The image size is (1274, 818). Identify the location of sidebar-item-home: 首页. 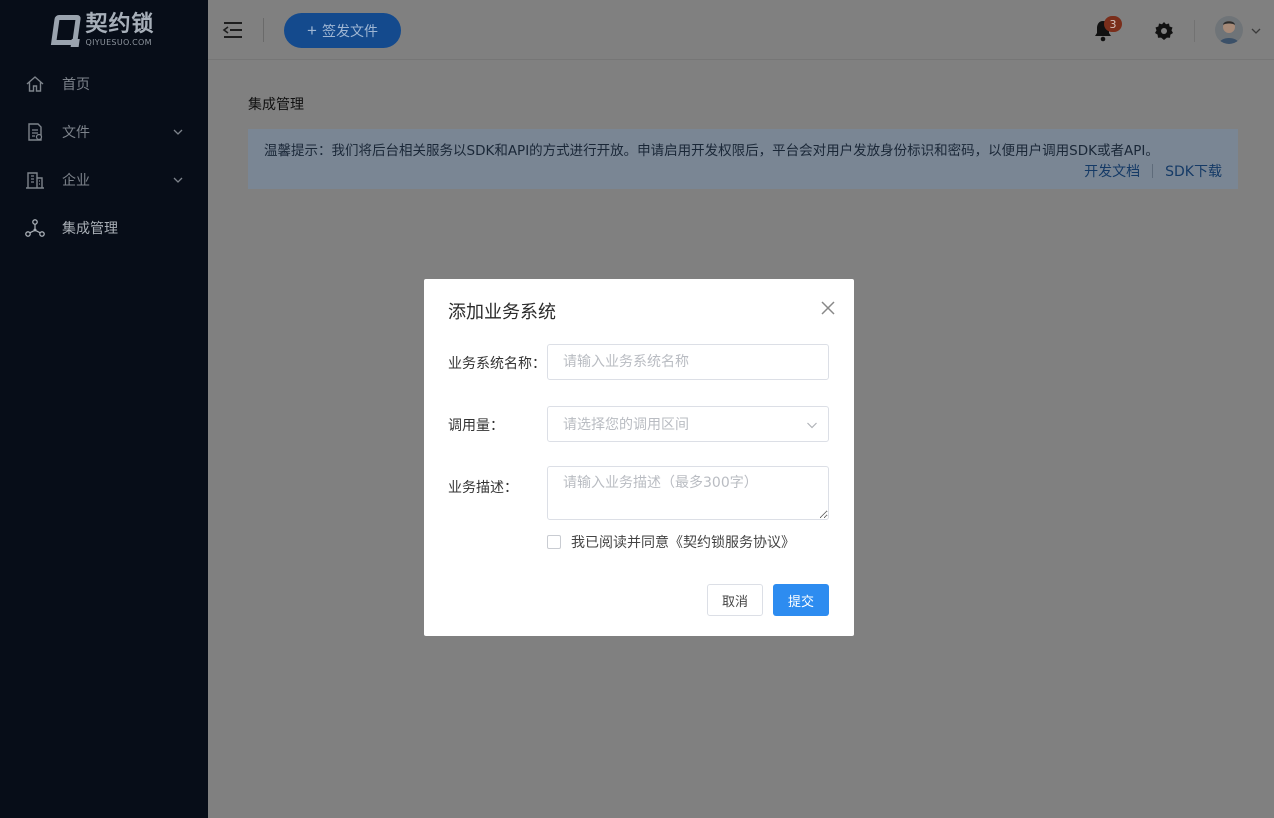
(104, 84).